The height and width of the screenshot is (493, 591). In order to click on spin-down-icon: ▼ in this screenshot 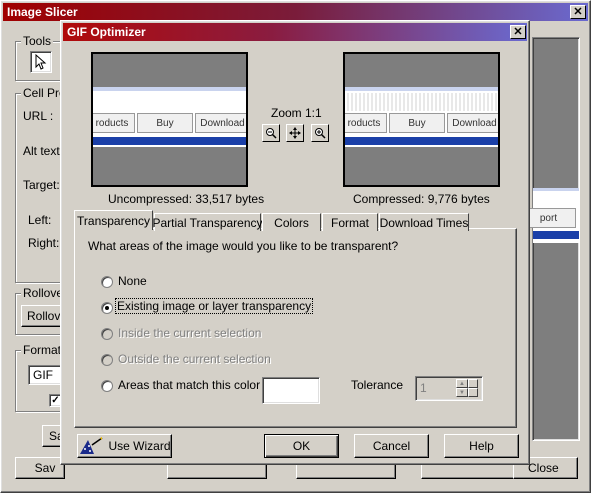, I will do `click(462, 392)`.